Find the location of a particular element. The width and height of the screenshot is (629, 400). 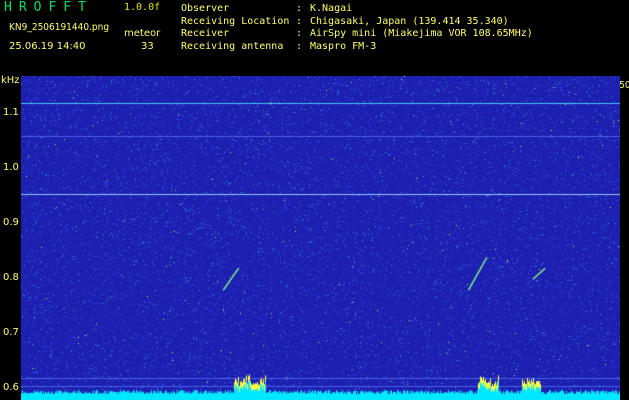

y-tick-label: 1.0 is located at coordinates (11, 168).